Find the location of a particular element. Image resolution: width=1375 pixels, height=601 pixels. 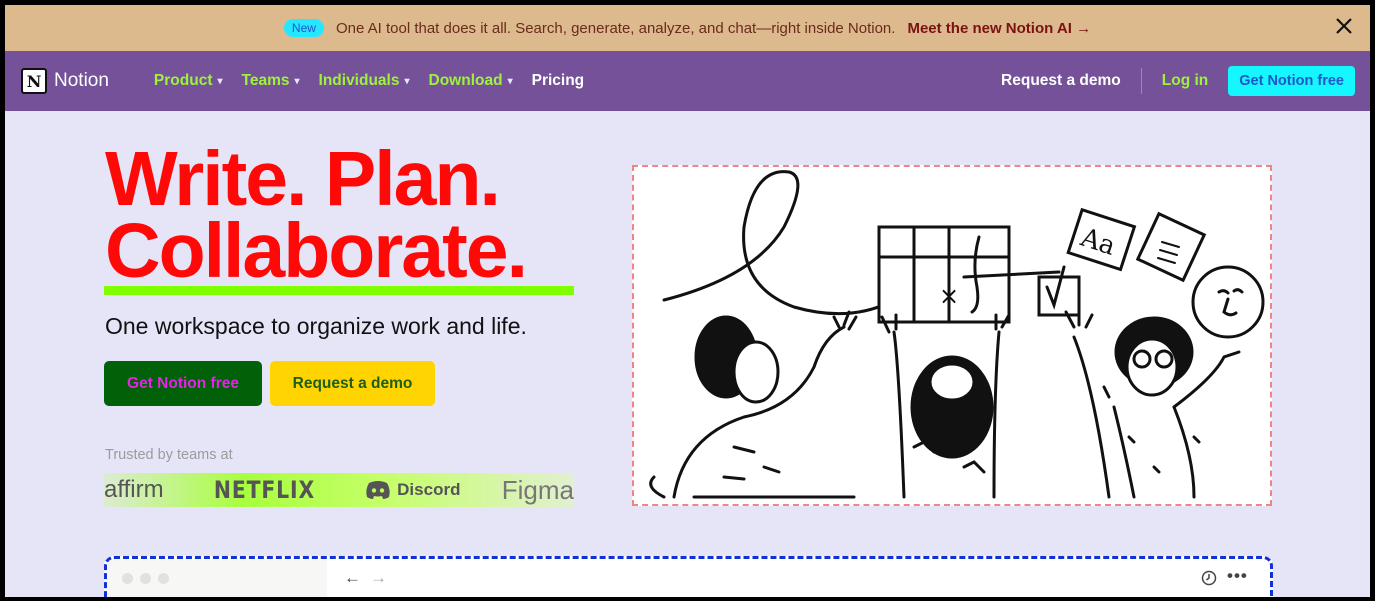

brand-name: Notion is located at coordinates (81, 80).